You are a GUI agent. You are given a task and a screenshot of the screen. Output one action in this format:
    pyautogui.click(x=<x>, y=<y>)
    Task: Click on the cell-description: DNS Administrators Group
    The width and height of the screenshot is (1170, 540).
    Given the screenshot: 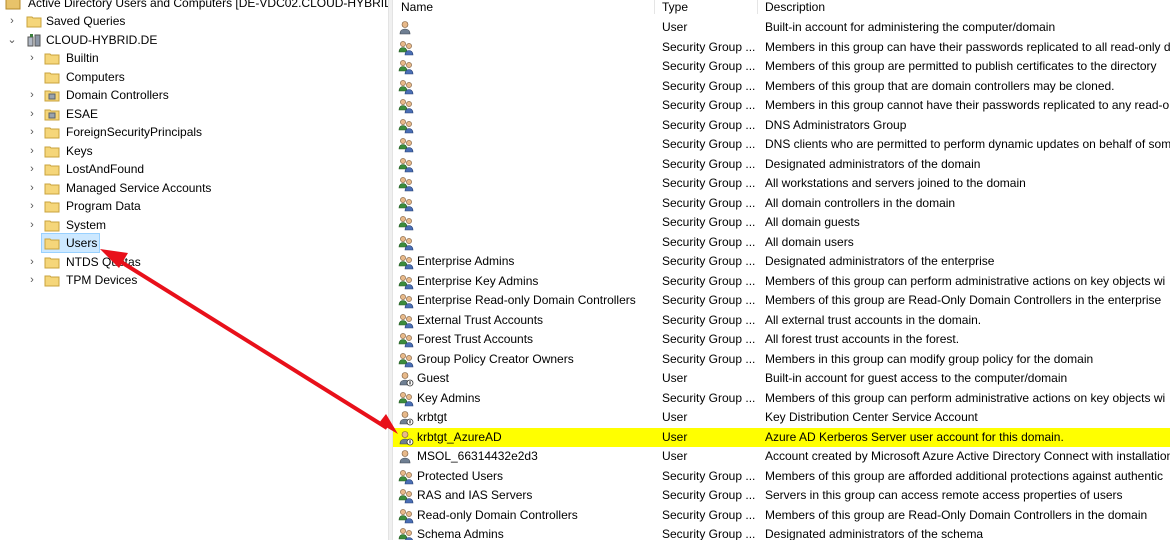 What is the action you would take?
    pyautogui.click(x=836, y=124)
    